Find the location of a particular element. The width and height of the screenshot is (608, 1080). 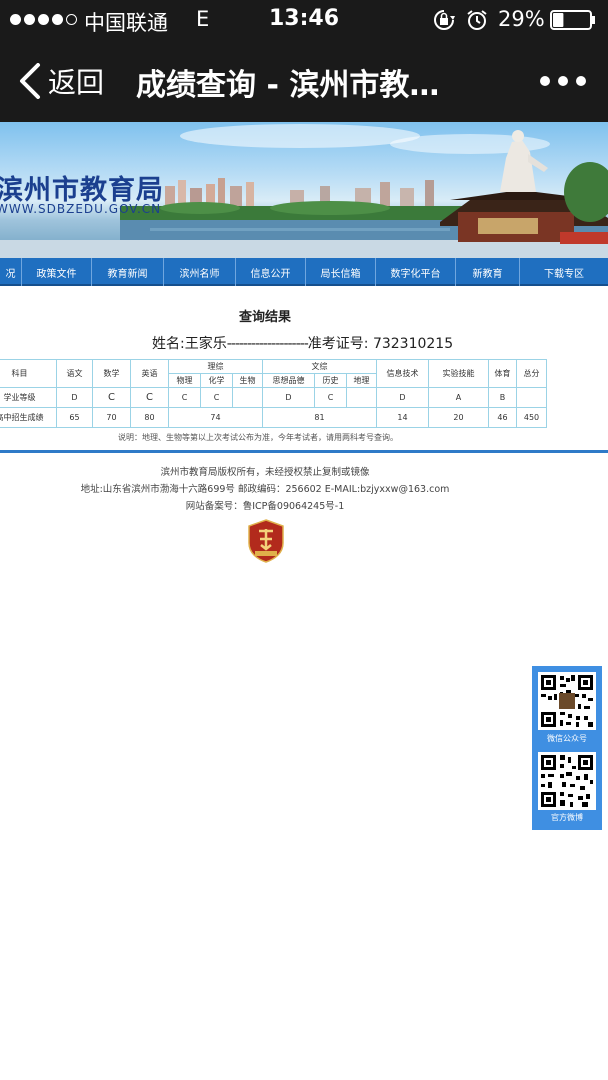

table-row: 学业等级 D C C C C D C D A B is located at coordinates (273, 397).